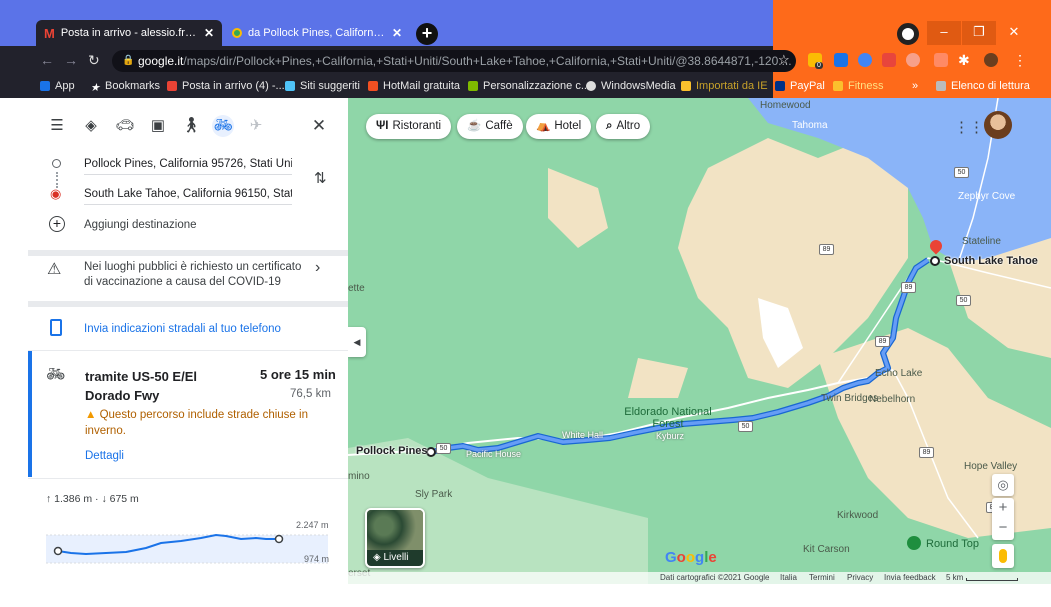 The height and width of the screenshot is (607, 1051). I want to click on puzzle-extensions-icon: ✱, so click(964, 60).